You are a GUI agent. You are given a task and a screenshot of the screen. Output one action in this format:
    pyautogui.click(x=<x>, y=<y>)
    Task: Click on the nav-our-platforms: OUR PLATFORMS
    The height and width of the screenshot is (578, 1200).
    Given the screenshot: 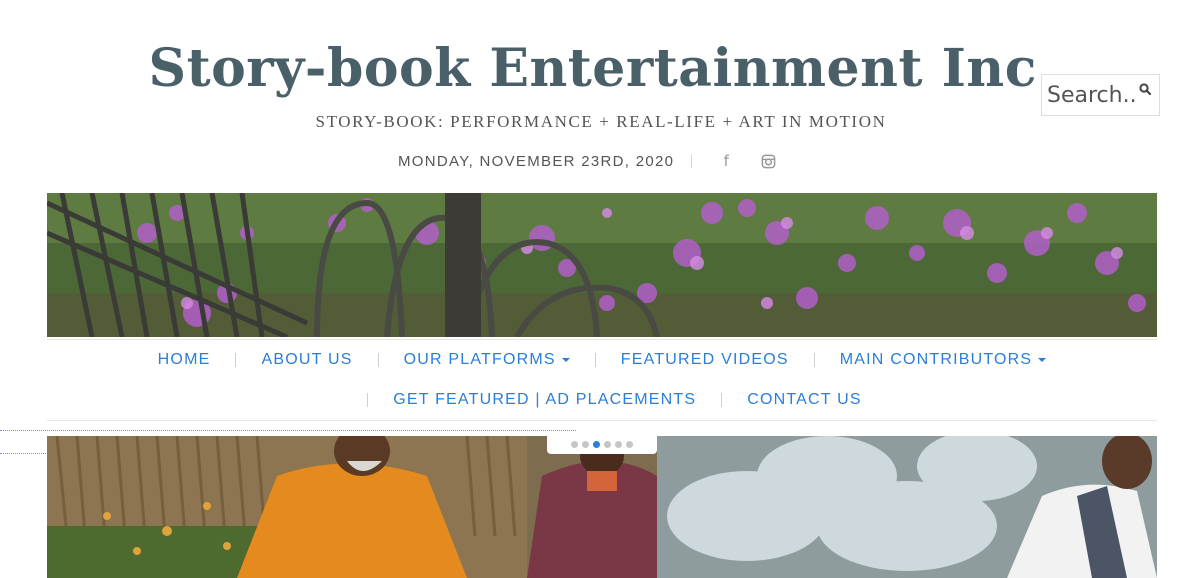 What is the action you would take?
    pyautogui.click(x=487, y=360)
    